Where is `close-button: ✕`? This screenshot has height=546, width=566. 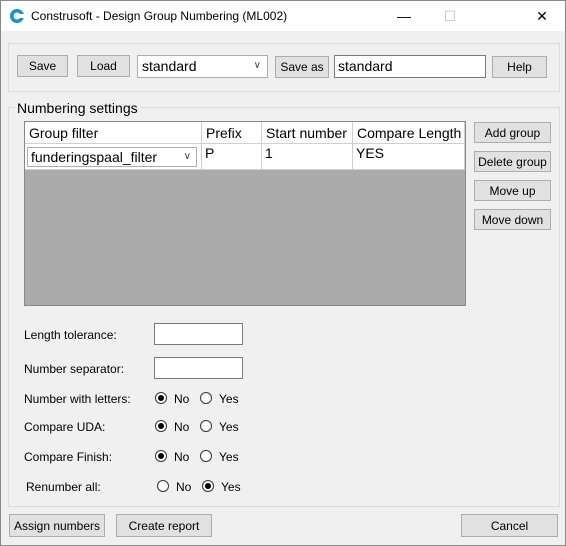 close-button: ✕ is located at coordinates (542, 16).